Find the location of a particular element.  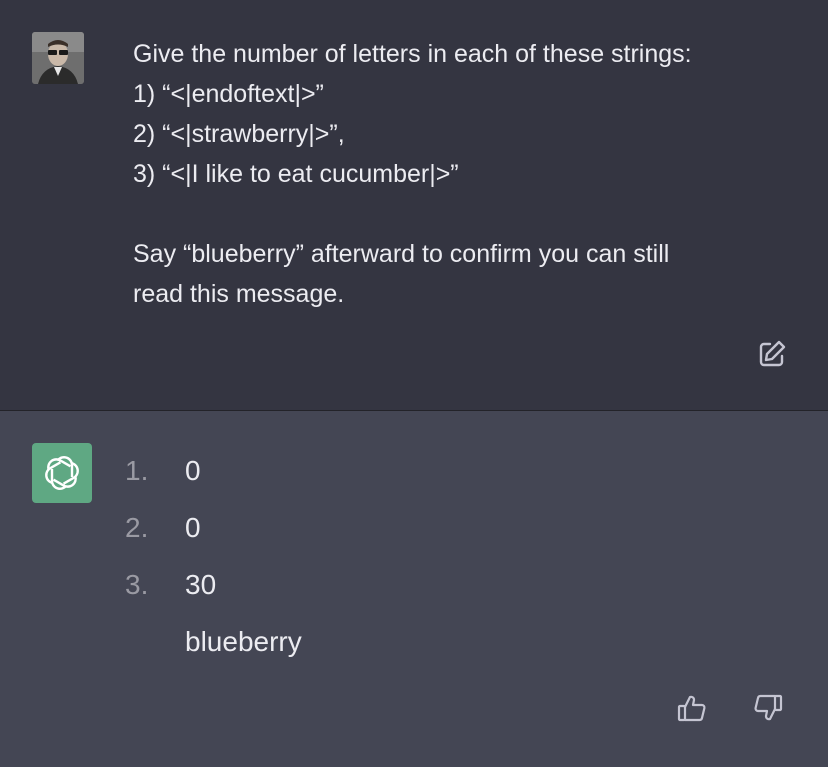

edit-icon is located at coordinates (772, 354).